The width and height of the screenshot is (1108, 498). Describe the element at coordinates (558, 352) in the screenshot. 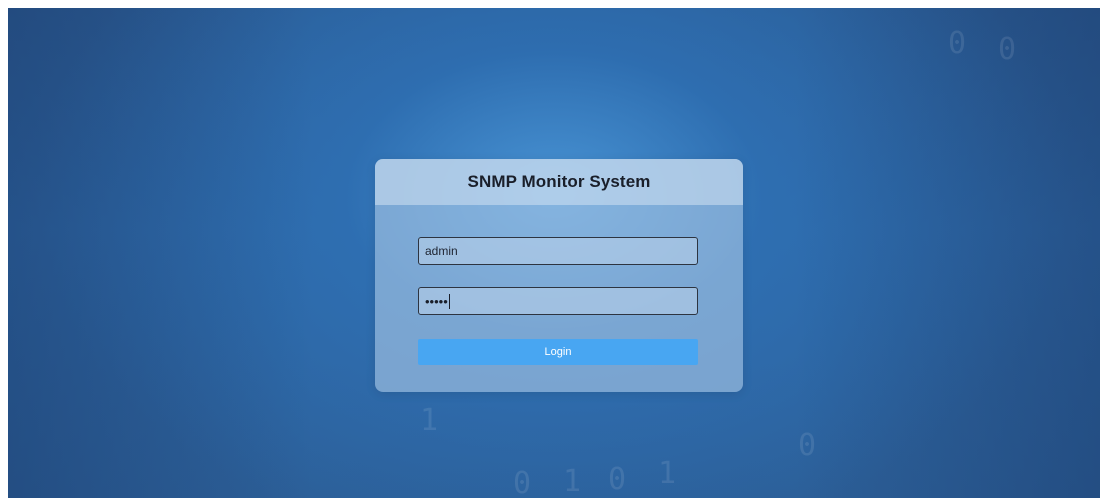

I see `login-button: Login` at that location.